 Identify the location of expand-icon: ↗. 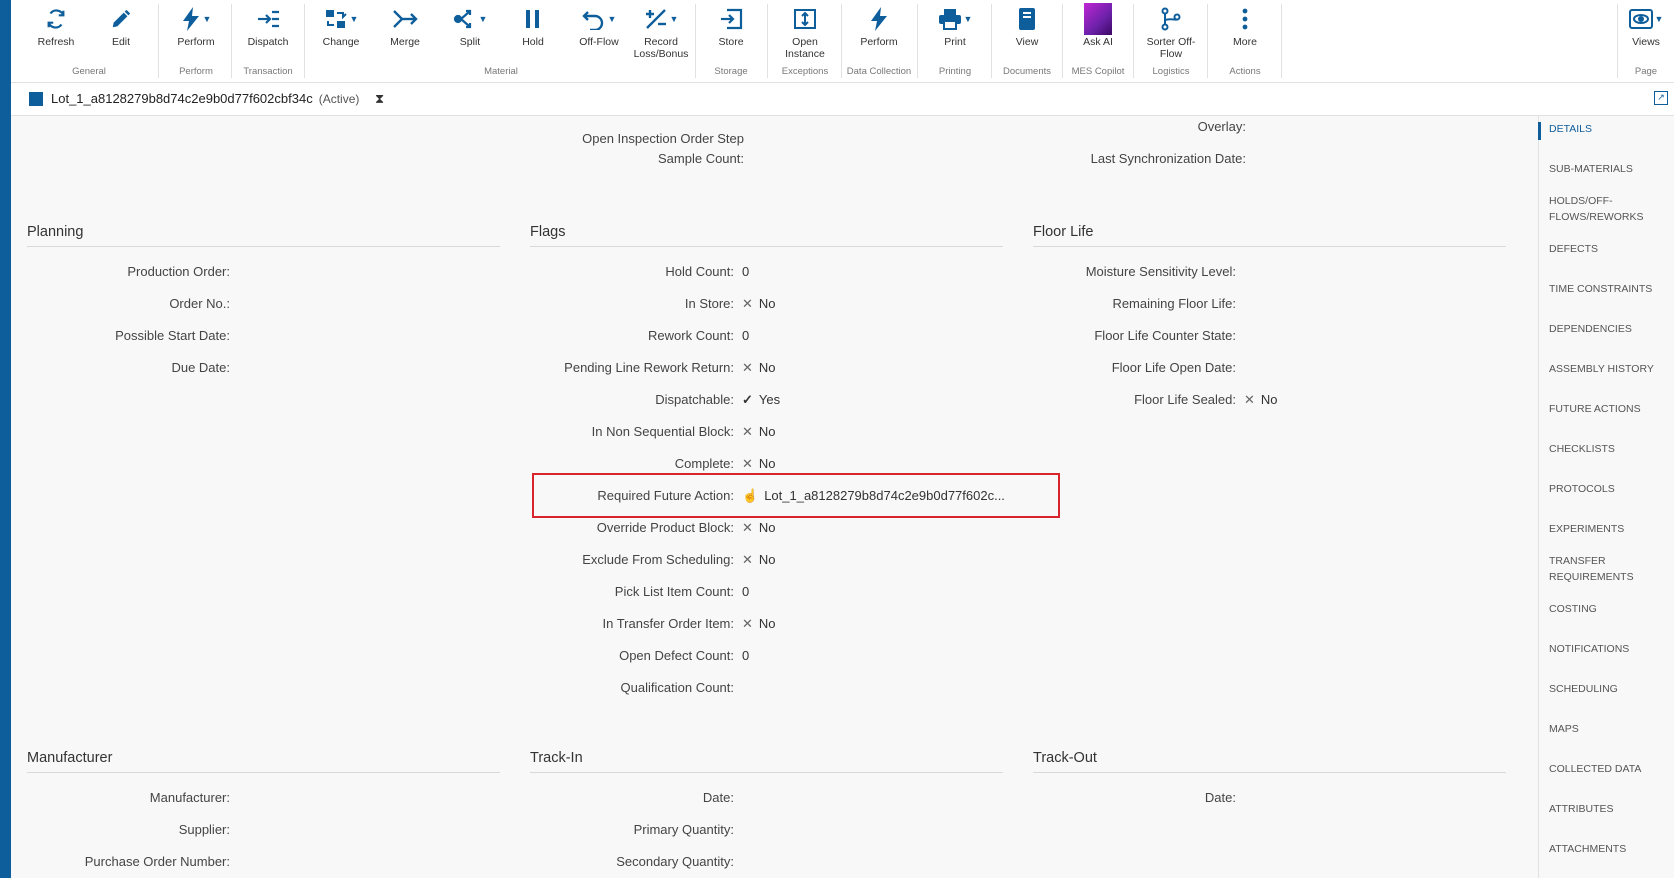
(1661, 98).